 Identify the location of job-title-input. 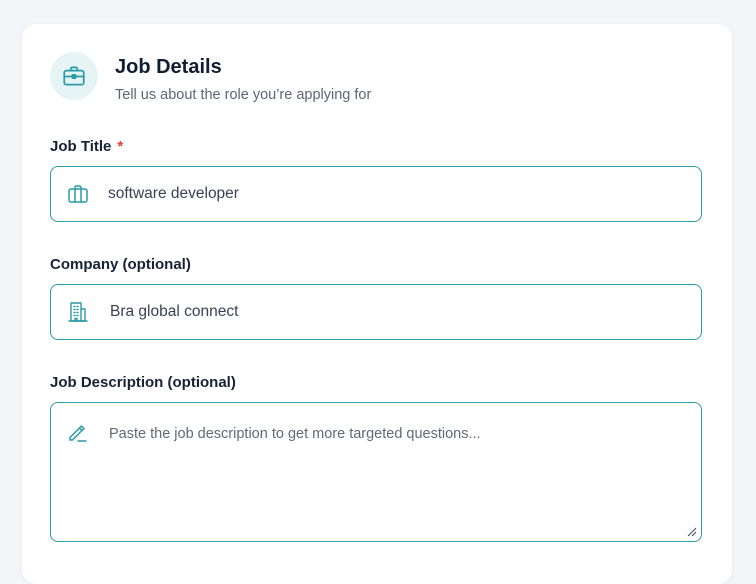
(396, 194).